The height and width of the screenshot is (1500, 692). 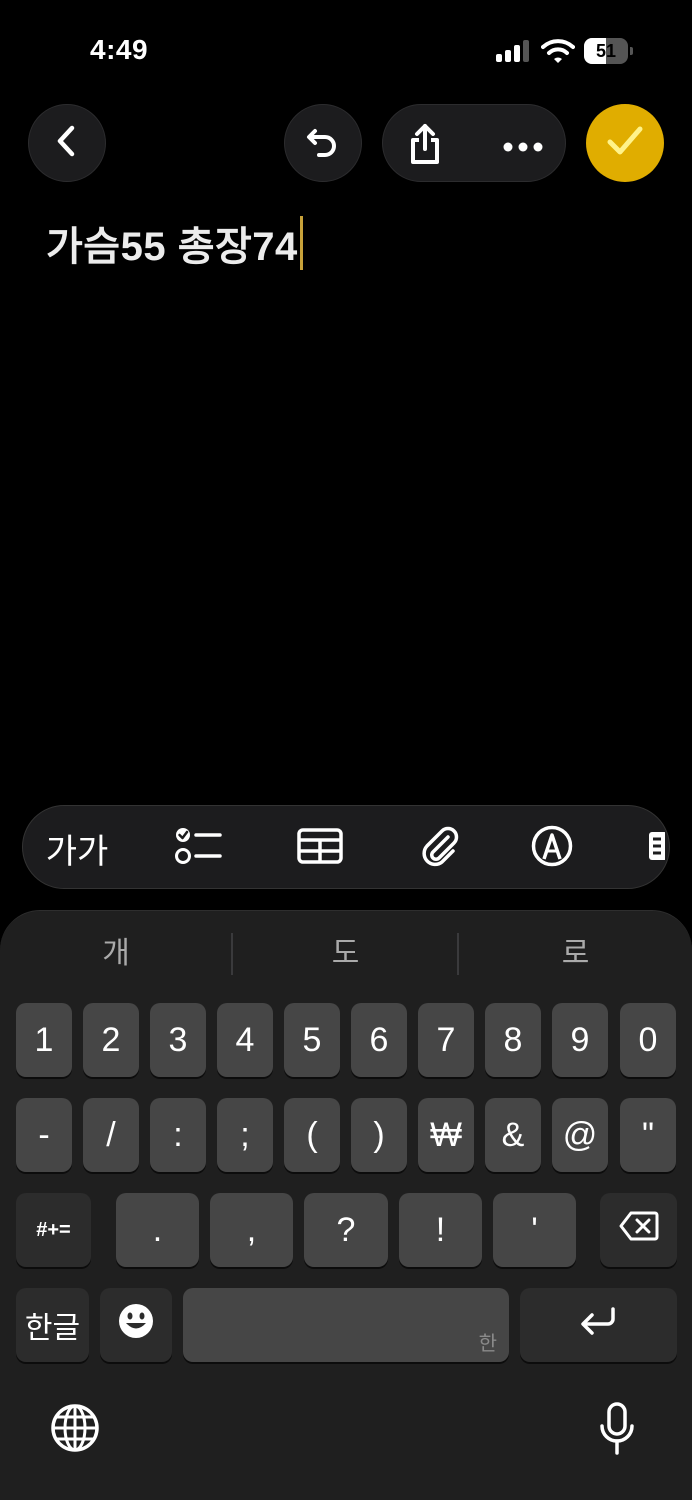 I want to click on table-button, so click(x=320, y=847).